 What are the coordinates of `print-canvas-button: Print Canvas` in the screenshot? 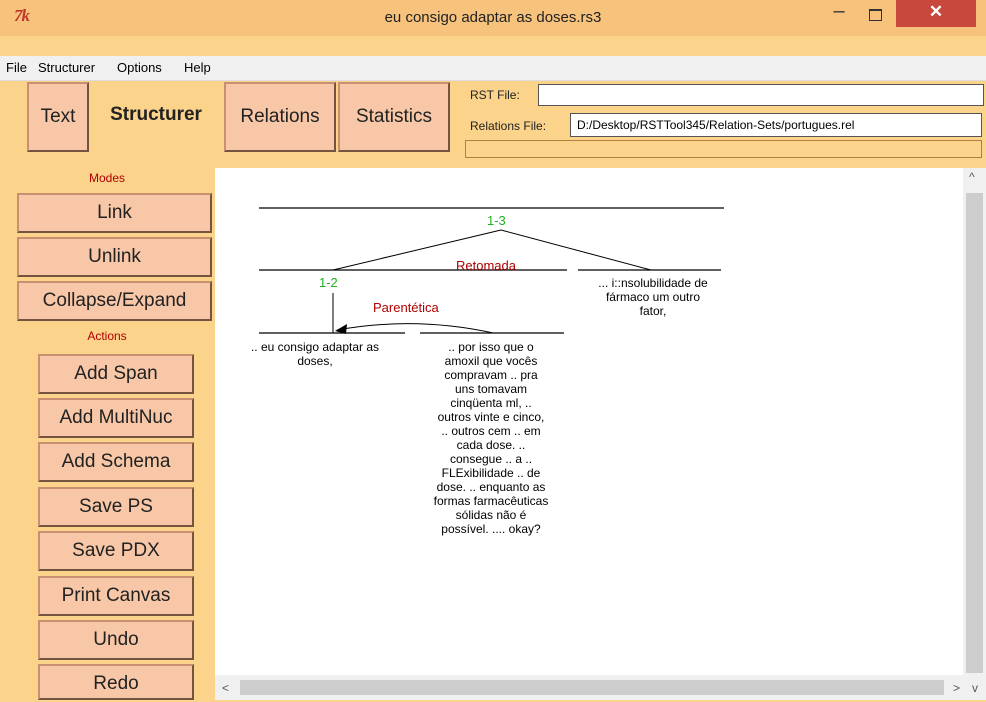 It's located at (116, 596).